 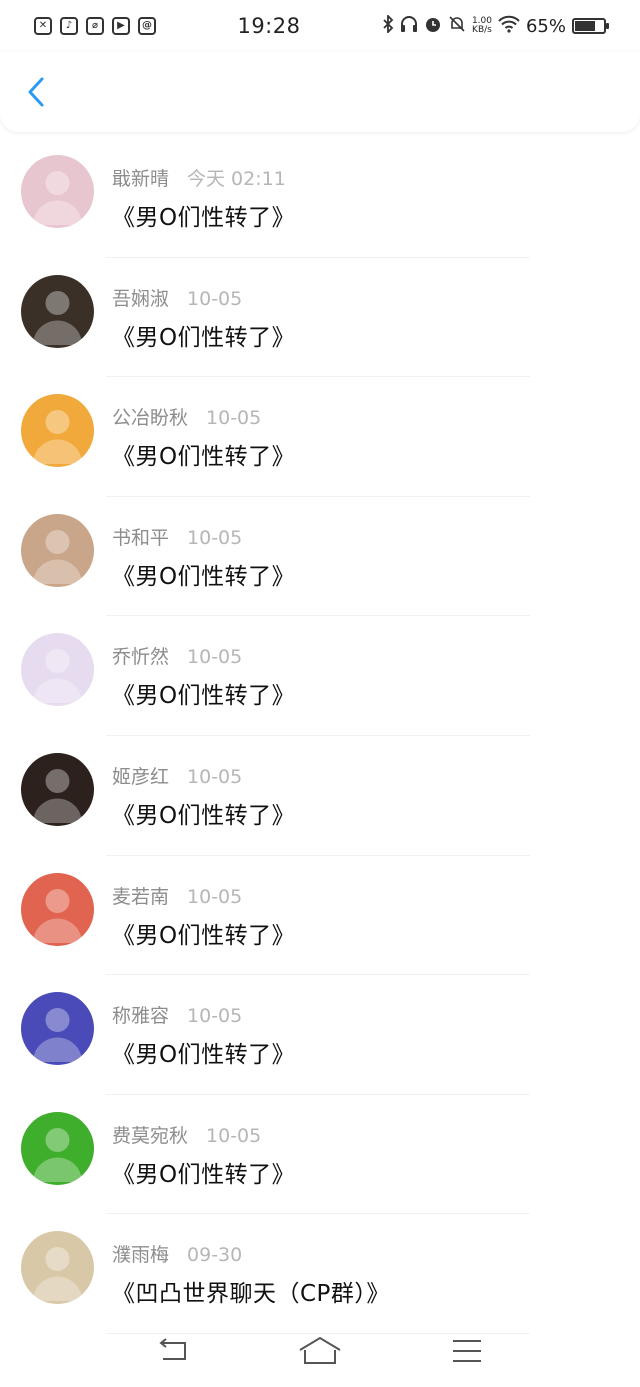 What do you see at coordinates (141, 537) in the screenshot?
I see `sender-name: 书和平` at bounding box center [141, 537].